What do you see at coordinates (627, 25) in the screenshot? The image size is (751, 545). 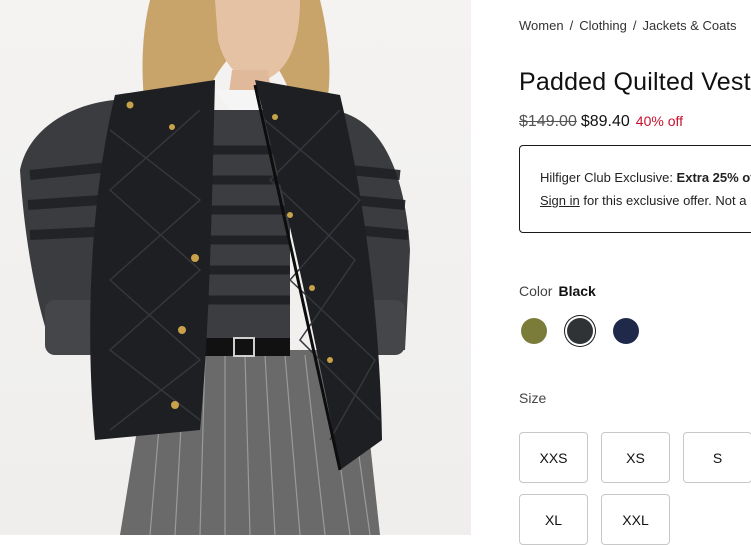 I see `breadcrumb: Women / Clothing / Jackets & Coats` at bounding box center [627, 25].